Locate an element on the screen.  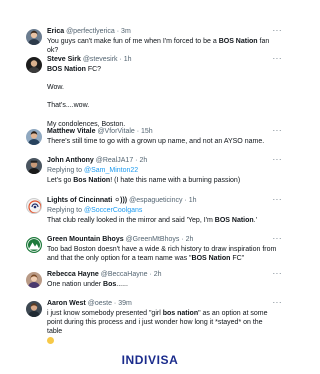
tweet-header: John Anthony @RealJA17 · 2h is located at coordinates (162, 160).